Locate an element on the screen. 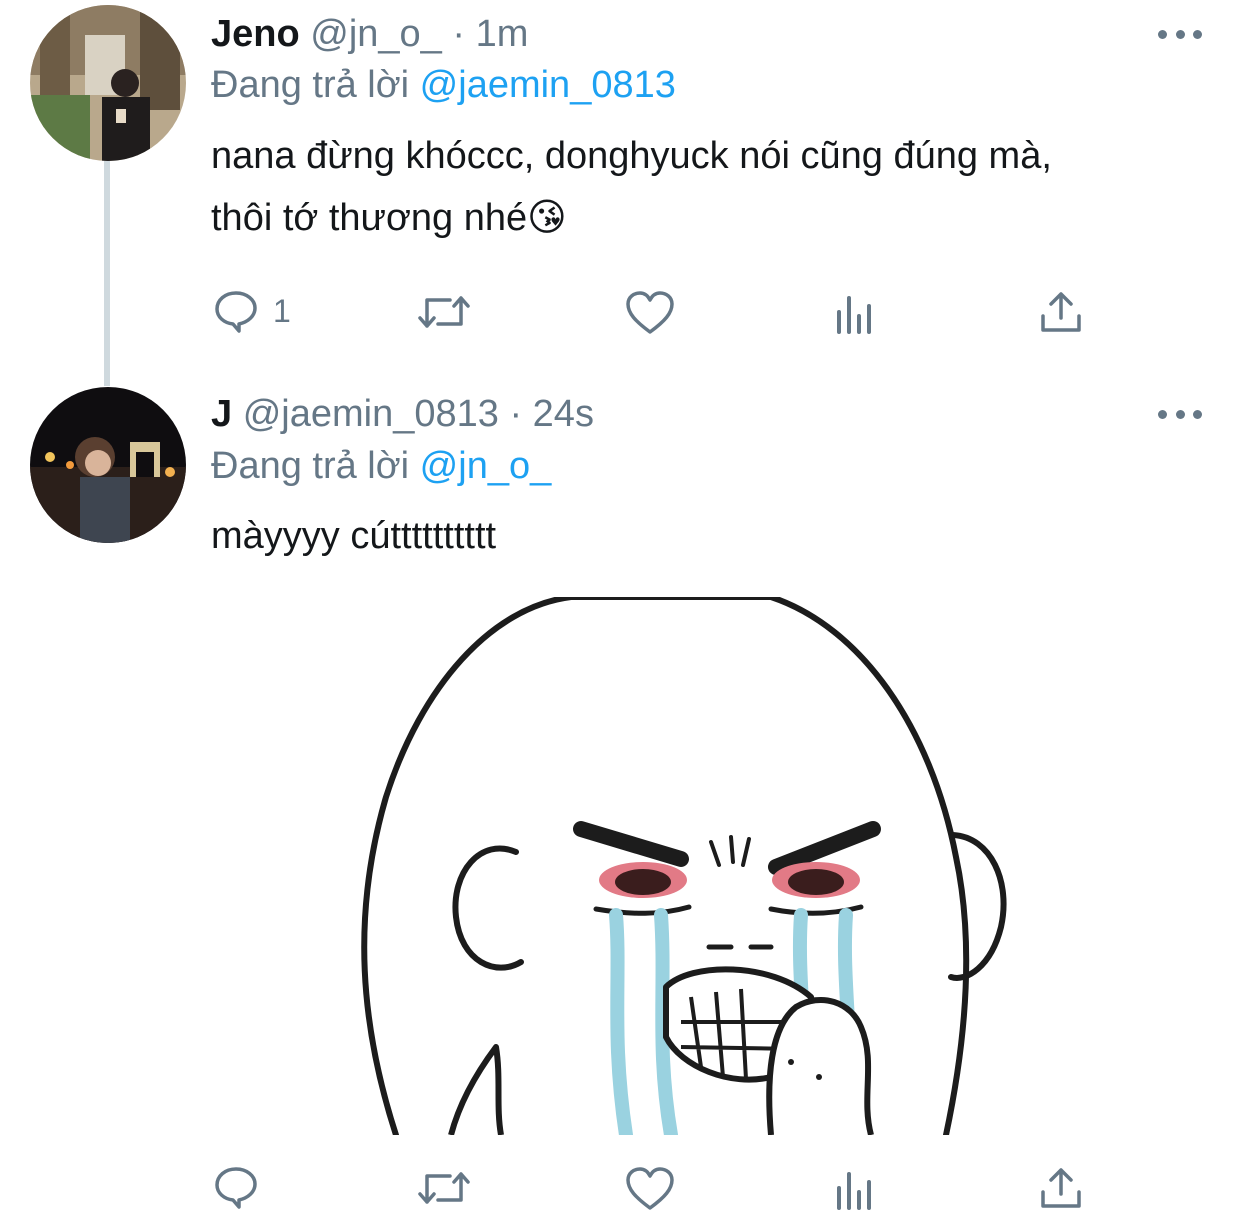 The image size is (1242, 1231). timestamp: 1m is located at coordinates (502, 34).